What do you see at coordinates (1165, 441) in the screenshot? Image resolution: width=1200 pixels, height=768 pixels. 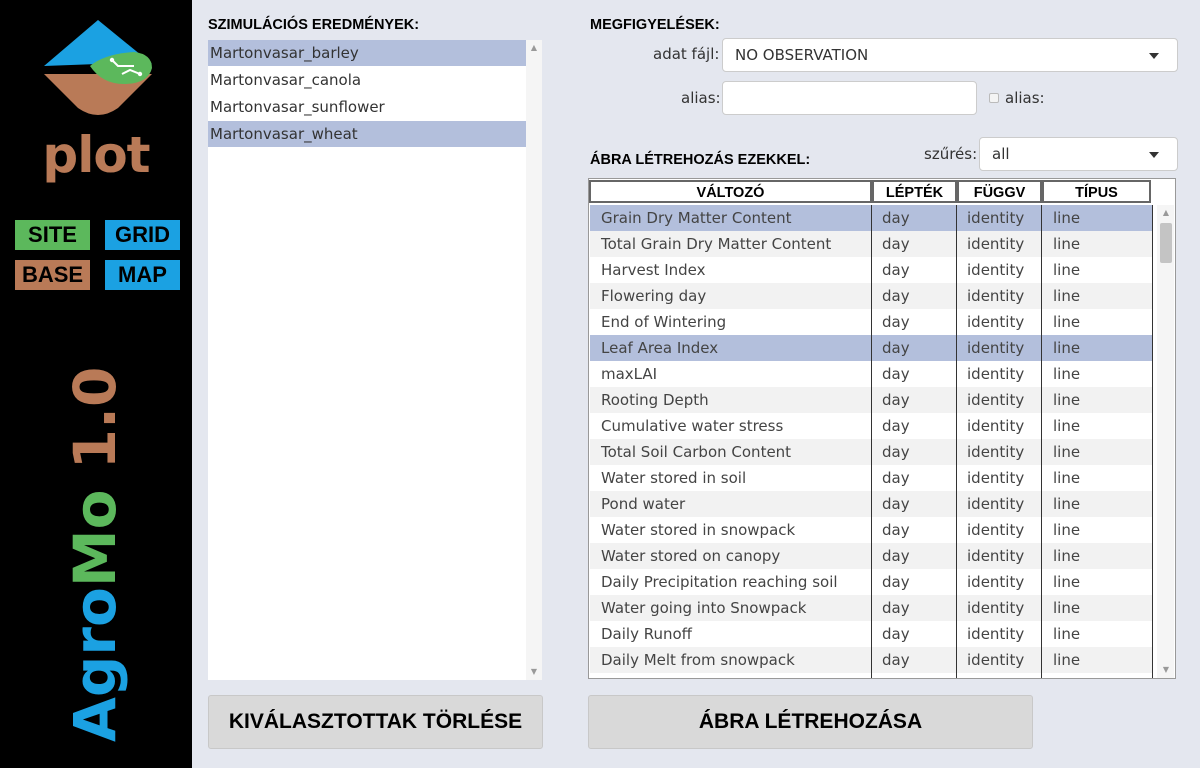 I see `table-scrollbar: ▲ ▼` at bounding box center [1165, 441].